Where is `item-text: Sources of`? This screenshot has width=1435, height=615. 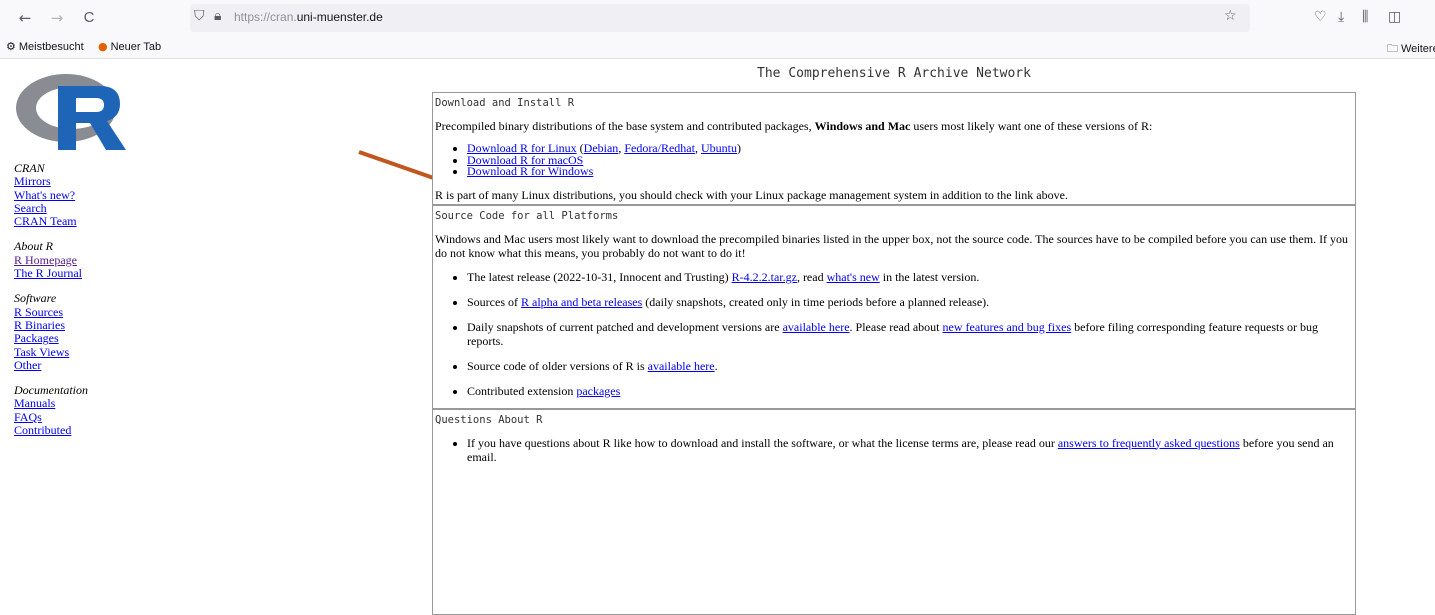 item-text: Sources of is located at coordinates (494, 301).